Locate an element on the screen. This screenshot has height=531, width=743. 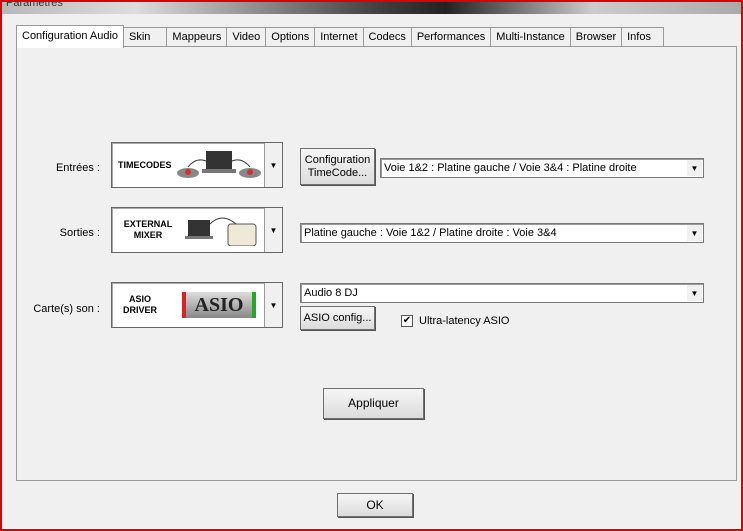
inputs-mode-combo: TIMECODES ▼ is located at coordinates (197, 165).